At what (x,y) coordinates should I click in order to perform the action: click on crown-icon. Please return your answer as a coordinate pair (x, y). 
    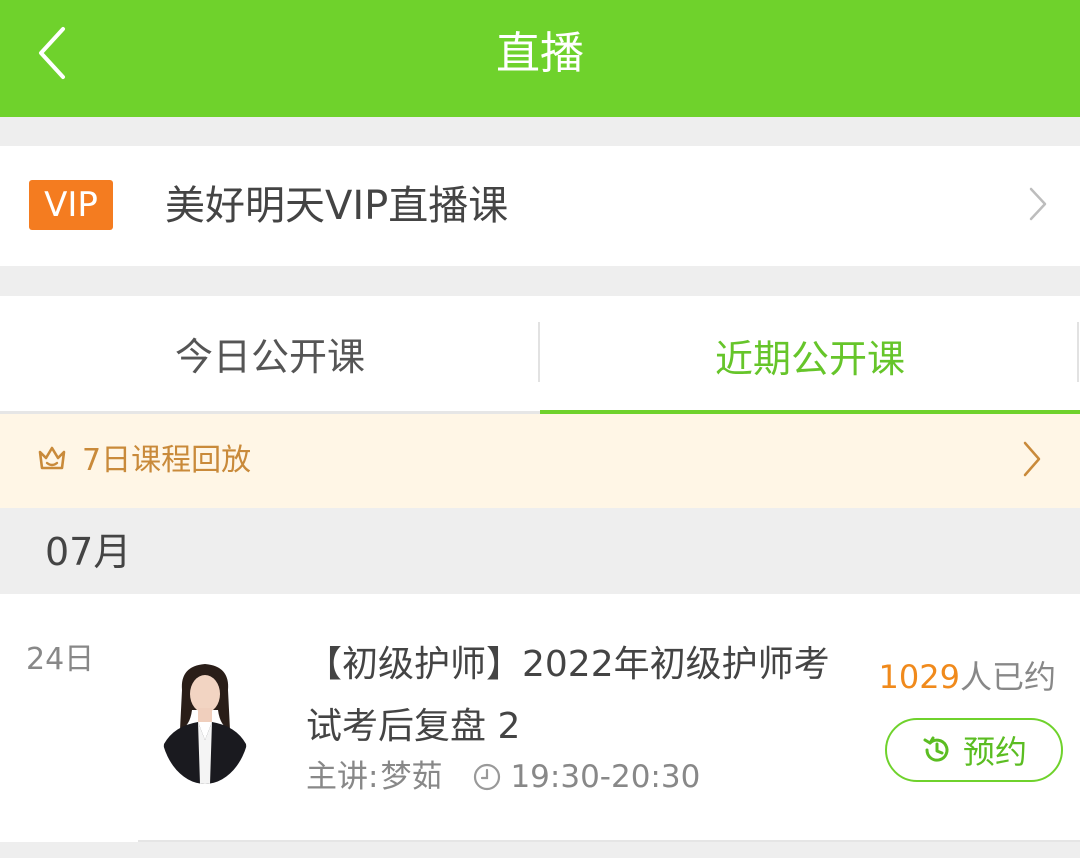
    Looking at the image, I should click on (52, 461).